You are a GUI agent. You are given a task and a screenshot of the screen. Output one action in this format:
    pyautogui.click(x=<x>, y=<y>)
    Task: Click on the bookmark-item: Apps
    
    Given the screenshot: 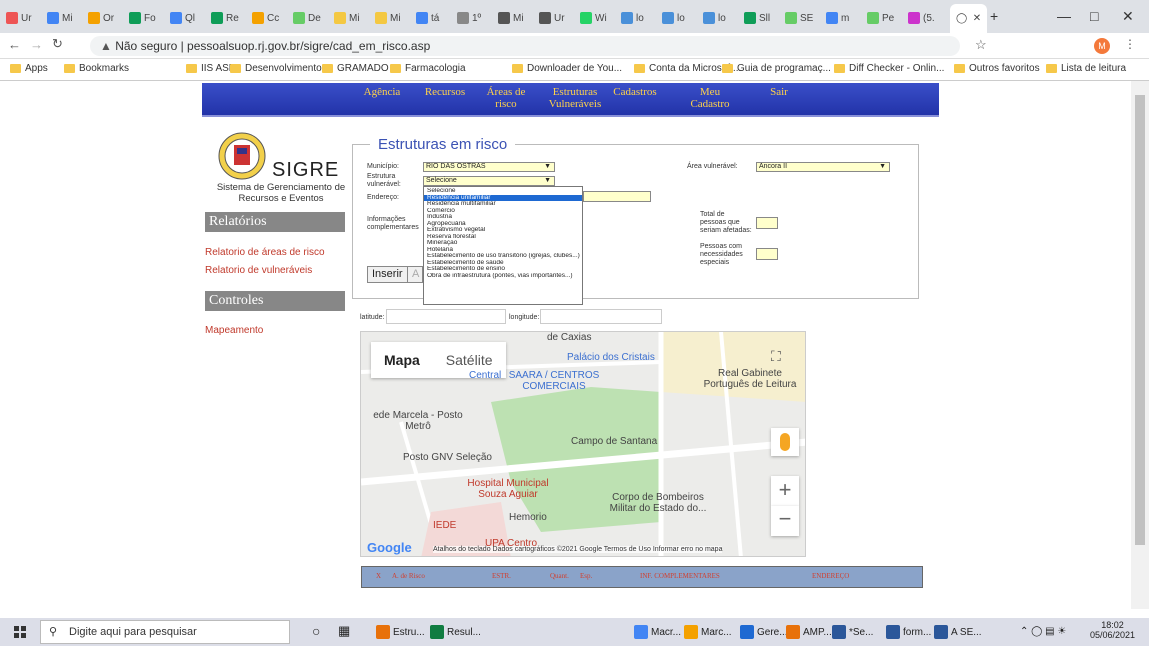 What is the action you would take?
    pyautogui.click(x=29, y=68)
    